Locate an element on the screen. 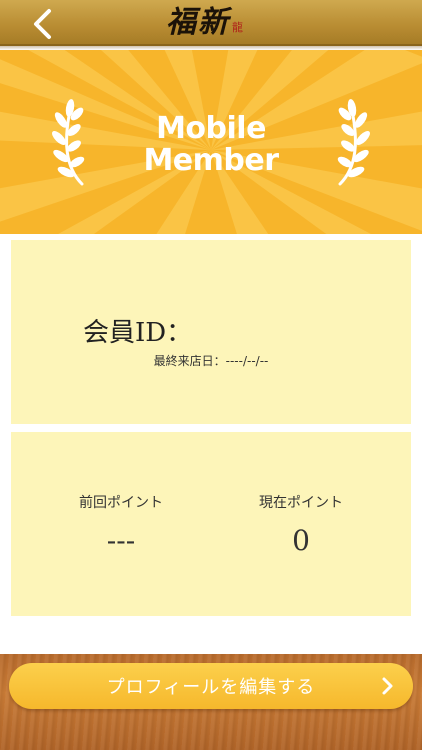 The image size is (422, 750). brand-logo: 福新 龍 is located at coordinates (204, 22).